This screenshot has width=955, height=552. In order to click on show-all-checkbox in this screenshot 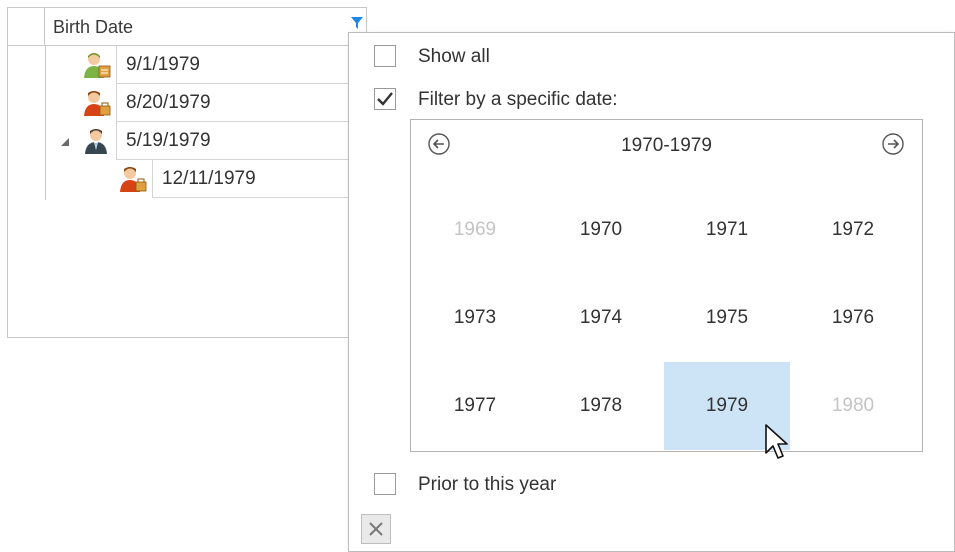, I will do `click(385, 56)`.